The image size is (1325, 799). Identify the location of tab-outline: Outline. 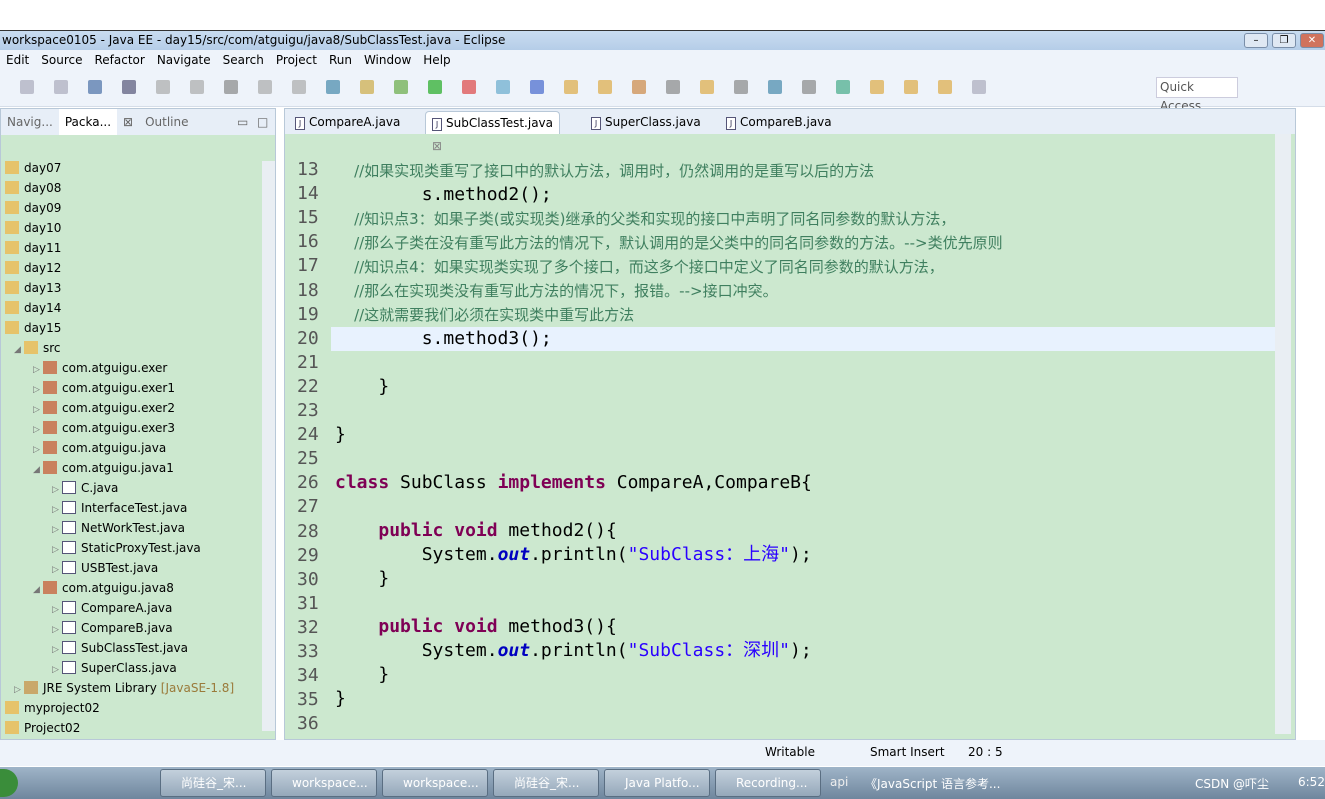
(166, 122).